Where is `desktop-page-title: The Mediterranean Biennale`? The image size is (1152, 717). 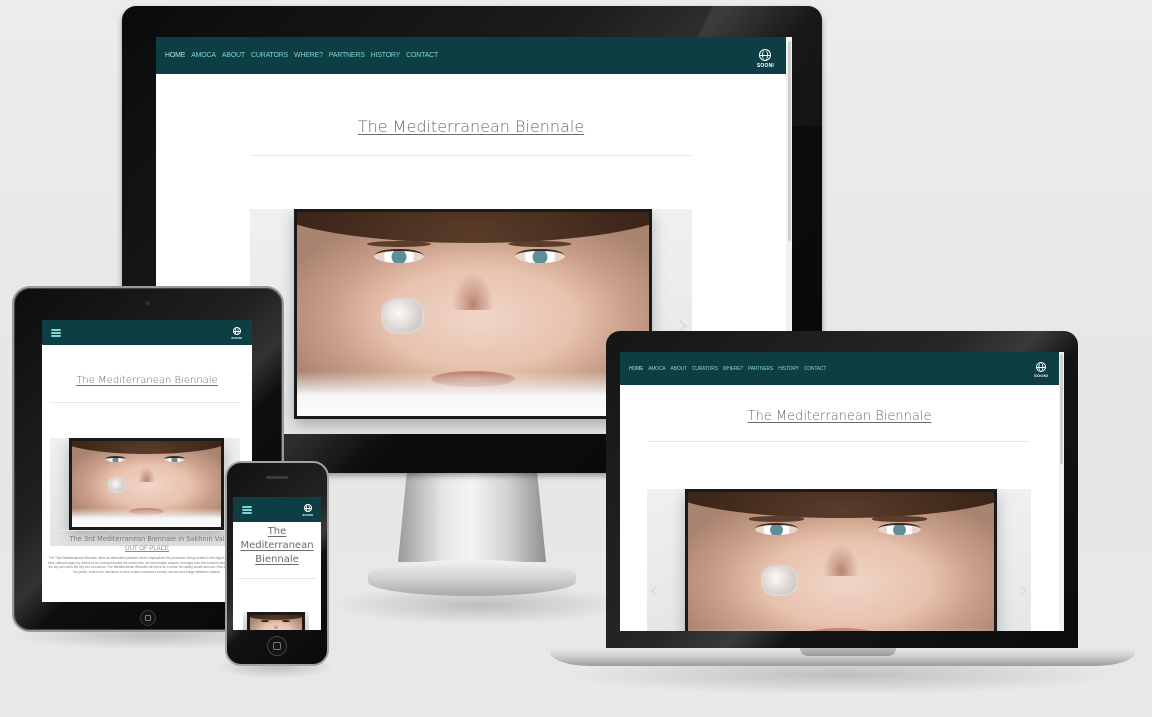 desktop-page-title: The Mediterranean Biennale is located at coordinates (471, 126).